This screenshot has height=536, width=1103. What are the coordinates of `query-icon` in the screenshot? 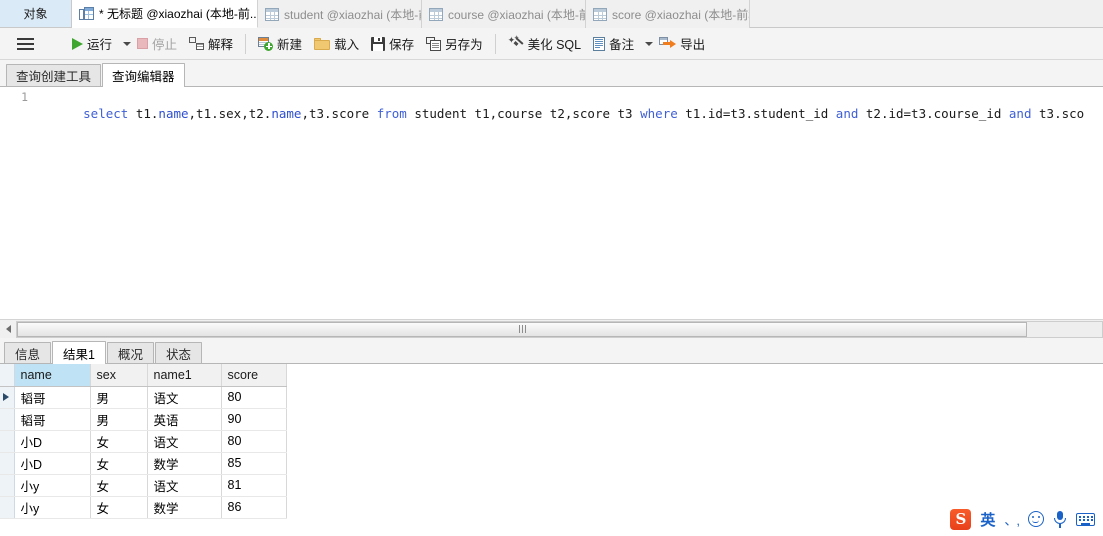 It's located at (86, 13).